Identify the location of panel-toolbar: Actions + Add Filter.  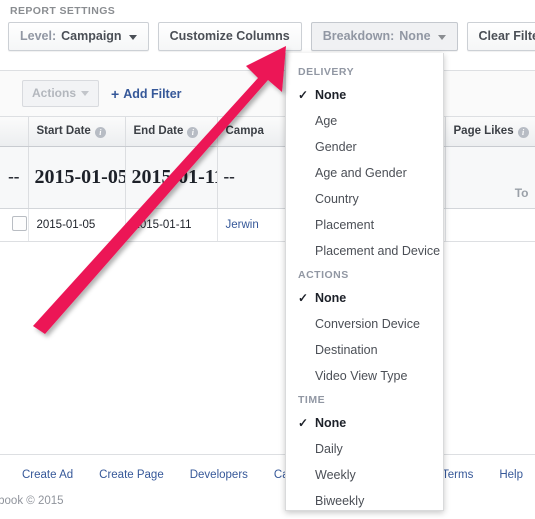
(267, 94).